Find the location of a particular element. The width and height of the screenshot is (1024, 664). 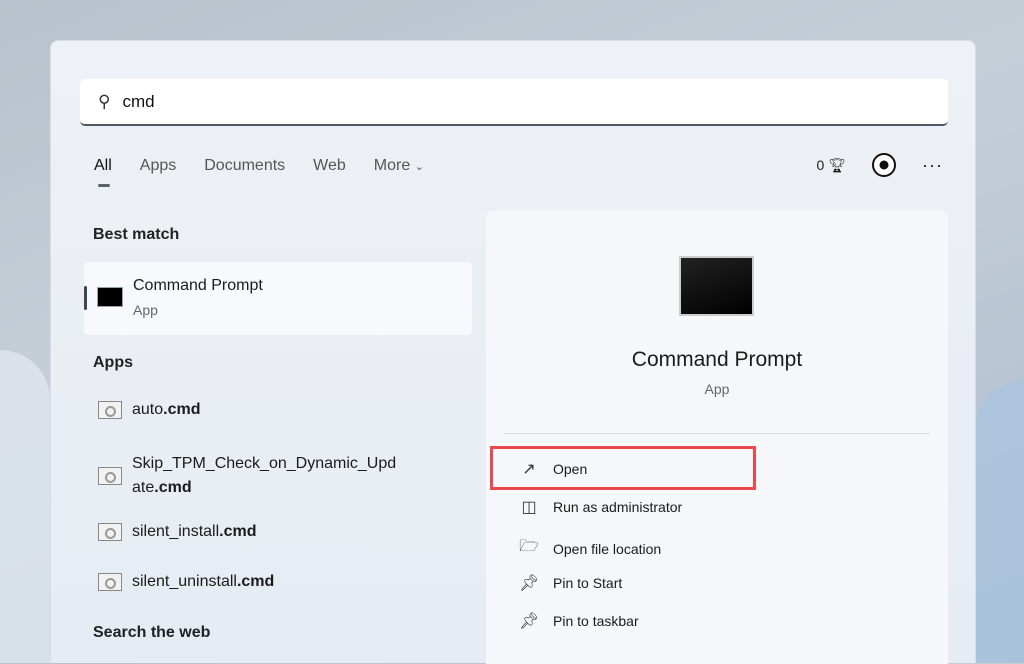

action-label: Open is located at coordinates (570, 469).